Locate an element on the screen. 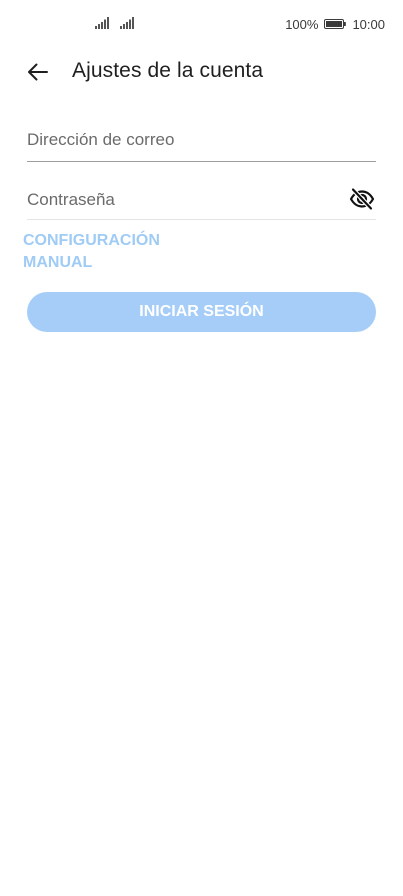  email-field is located at coordinates (177, 140).